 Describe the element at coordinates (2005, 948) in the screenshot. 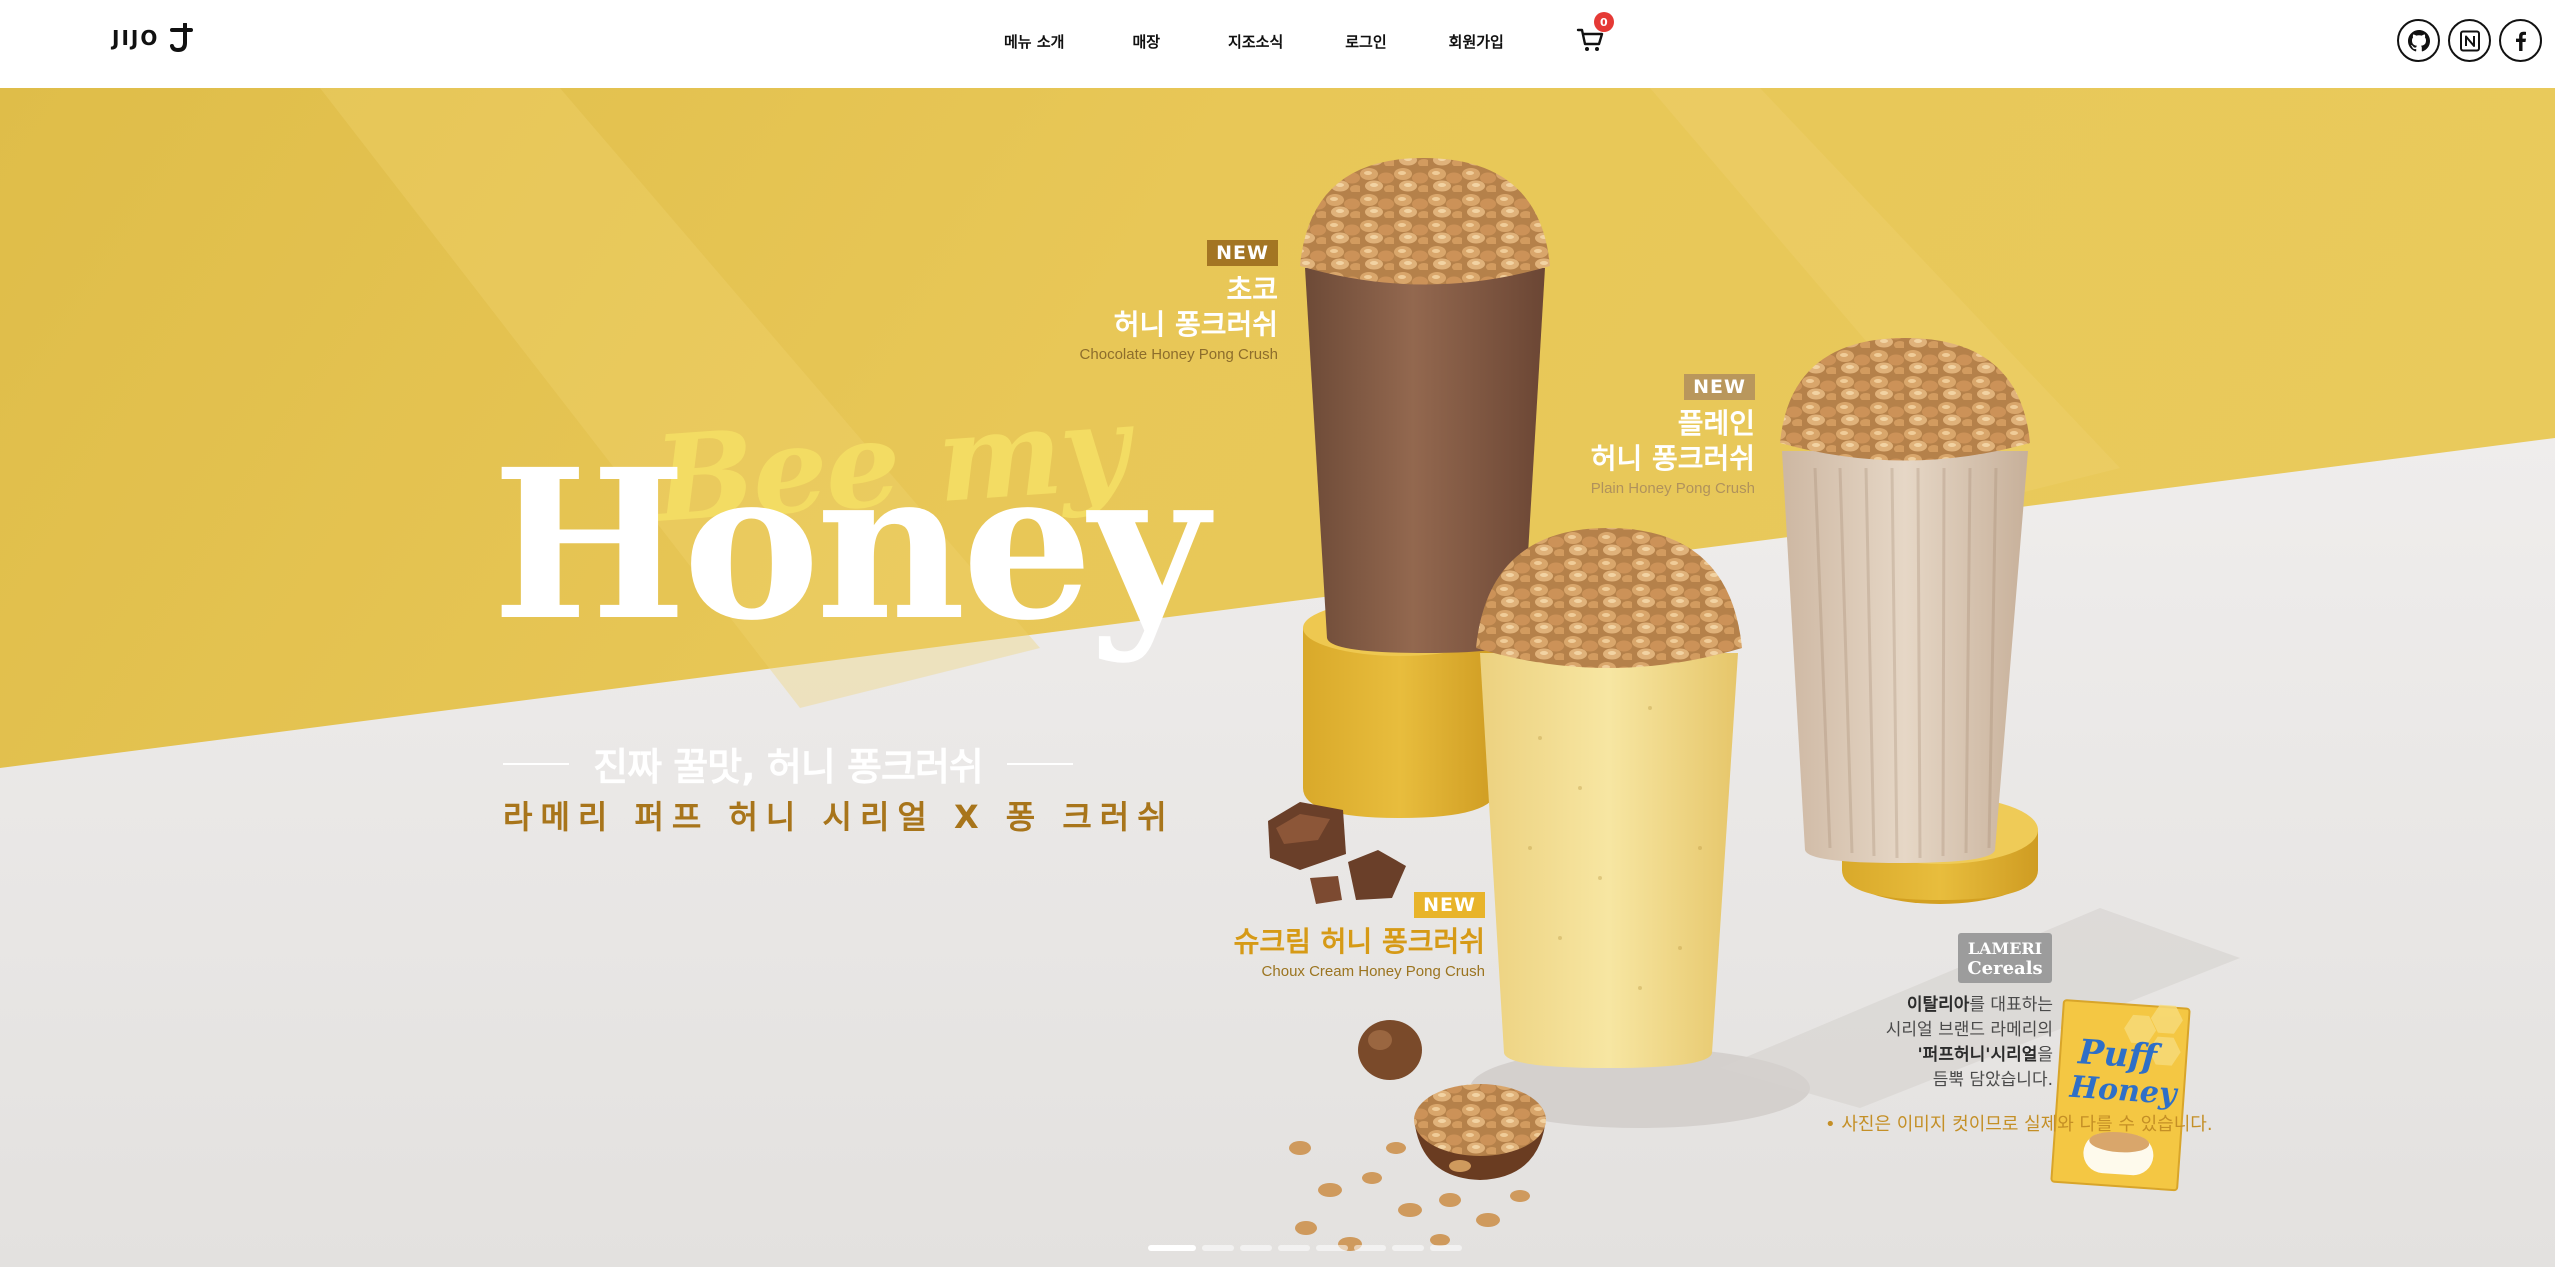

I see `lameri-logo-line1: LAMERI` at that location.